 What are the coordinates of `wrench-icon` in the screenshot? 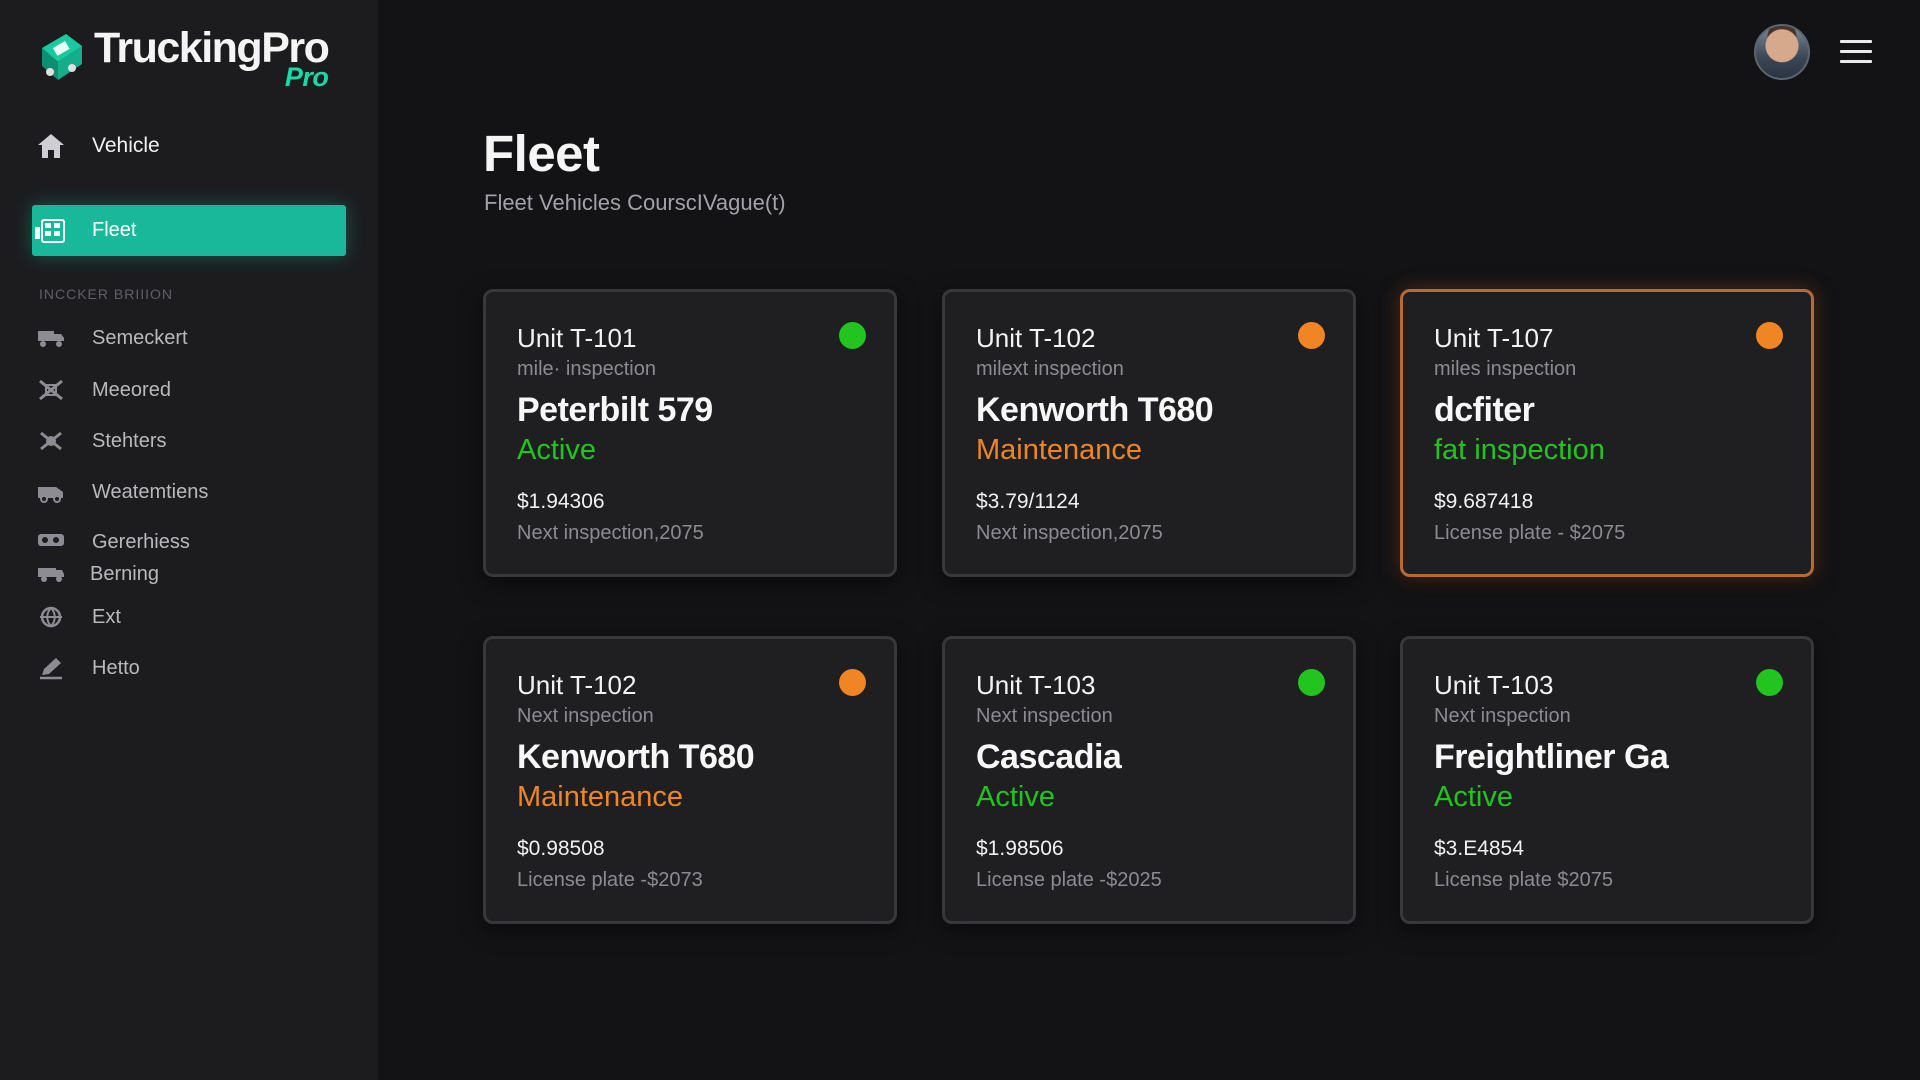 It's located at (51, 441).